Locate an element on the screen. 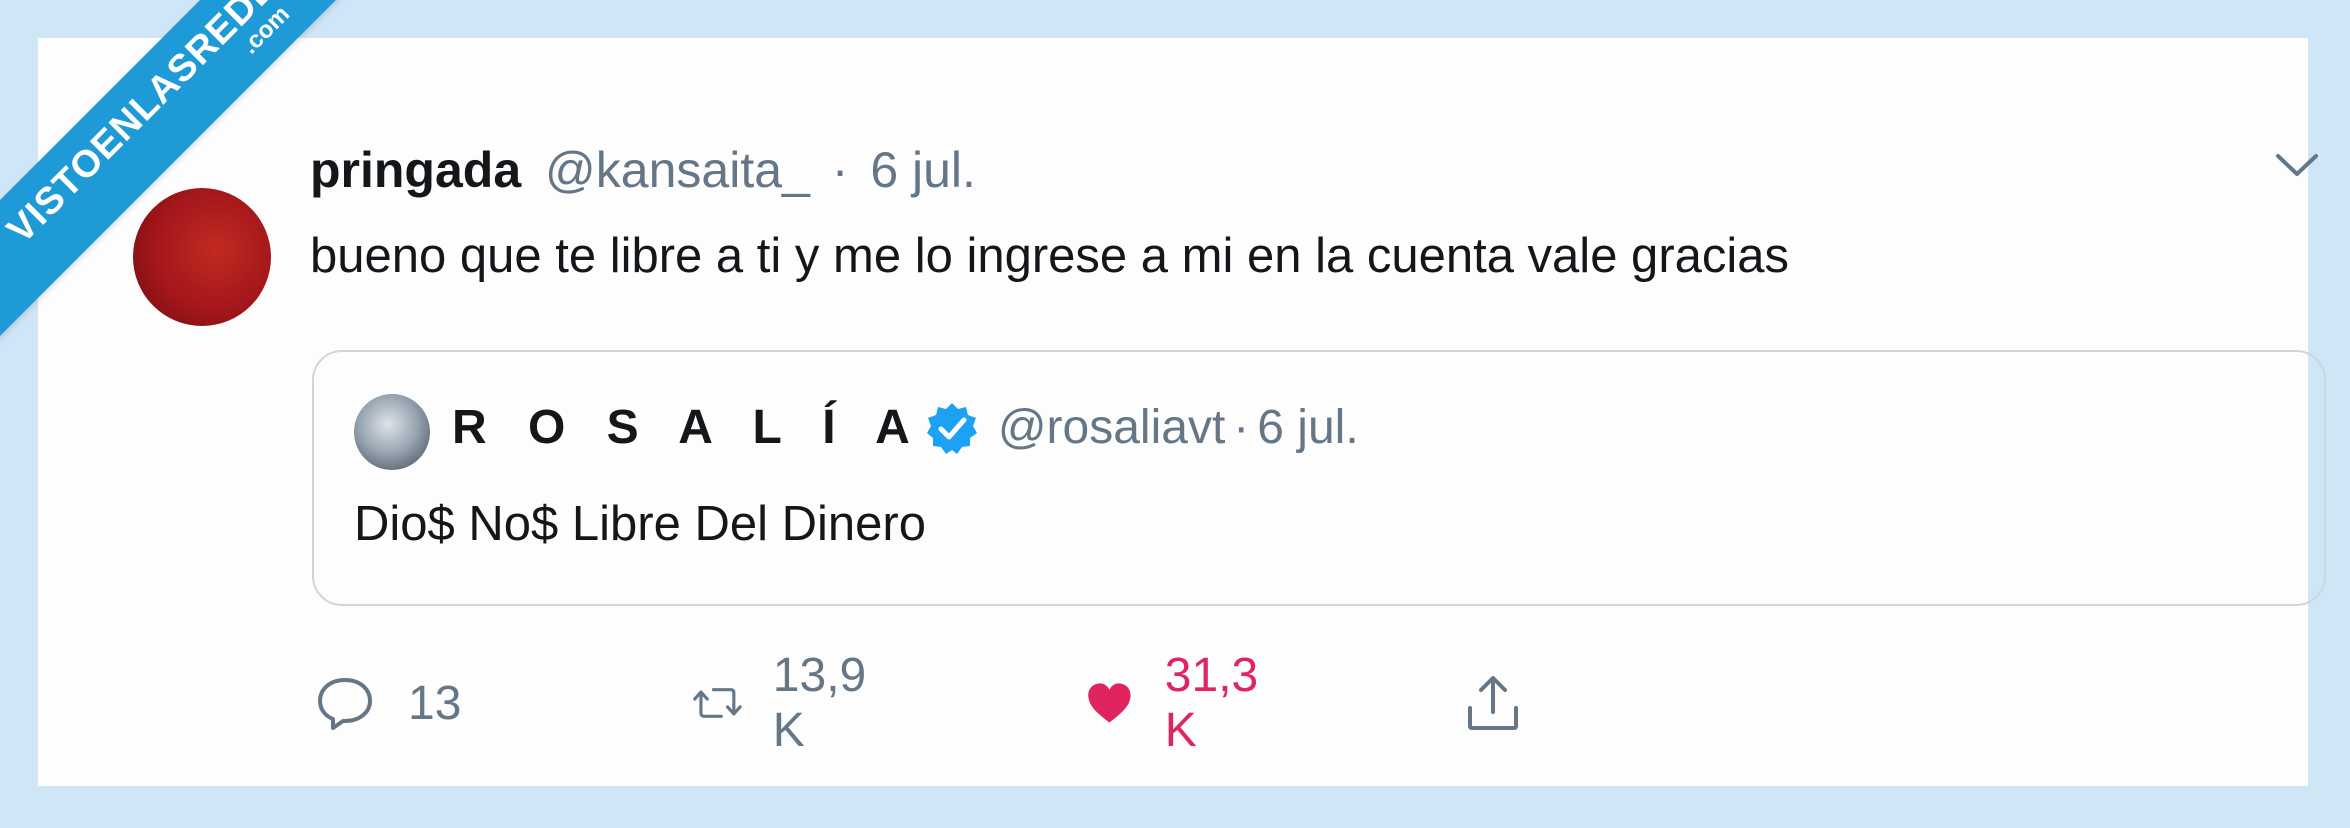  quoted-tweet-date: 6 jul. is located at coordinates (1308, 427).